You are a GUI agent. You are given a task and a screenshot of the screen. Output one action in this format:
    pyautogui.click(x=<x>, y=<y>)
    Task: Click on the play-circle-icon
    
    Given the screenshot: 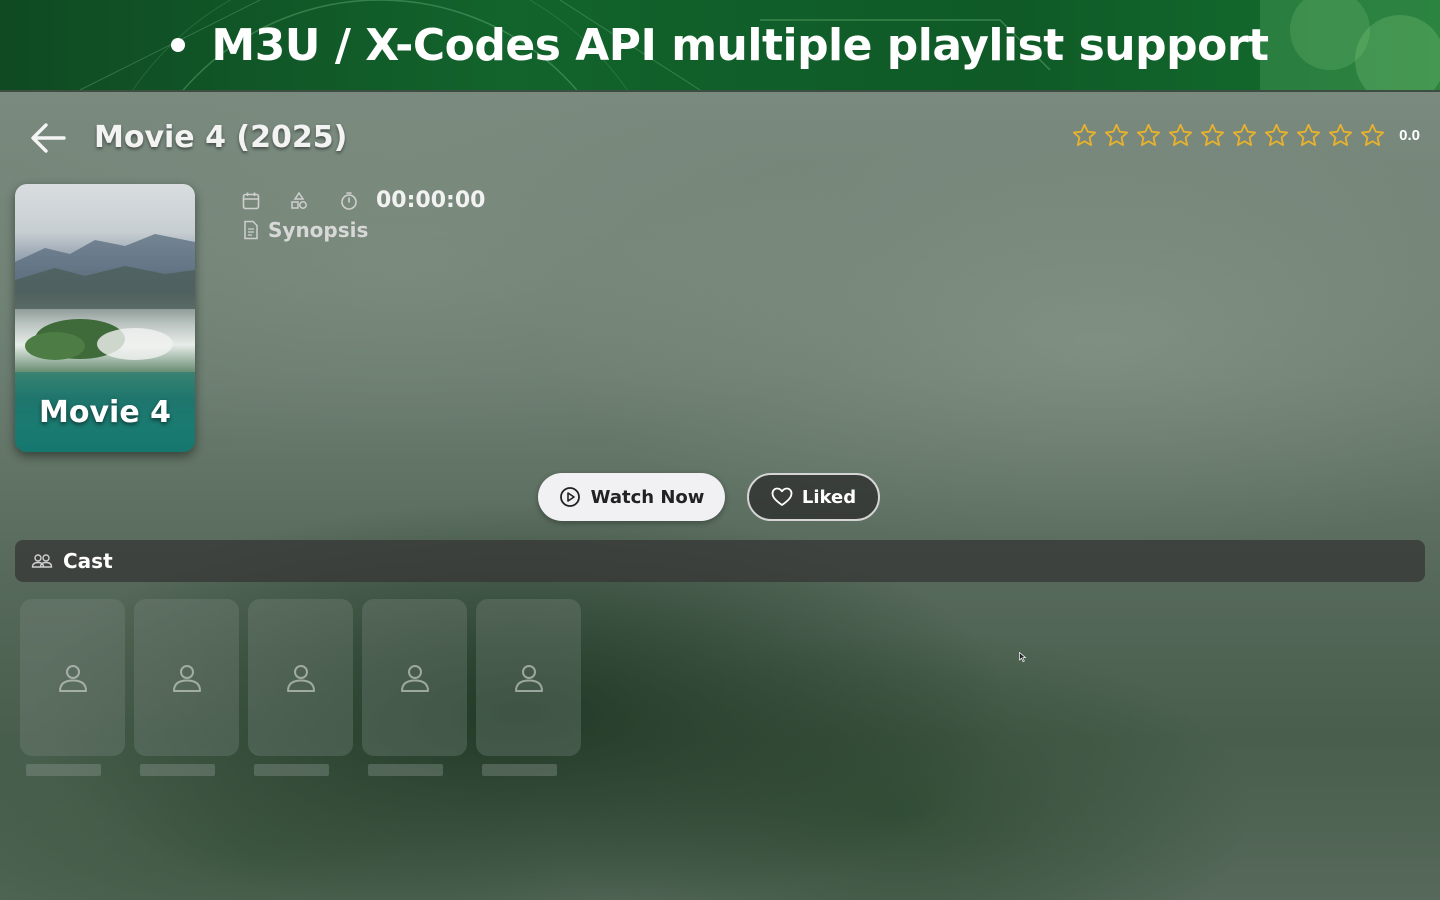 What is the action you would take?
    pyautogui.click(x=569, y=497)
    